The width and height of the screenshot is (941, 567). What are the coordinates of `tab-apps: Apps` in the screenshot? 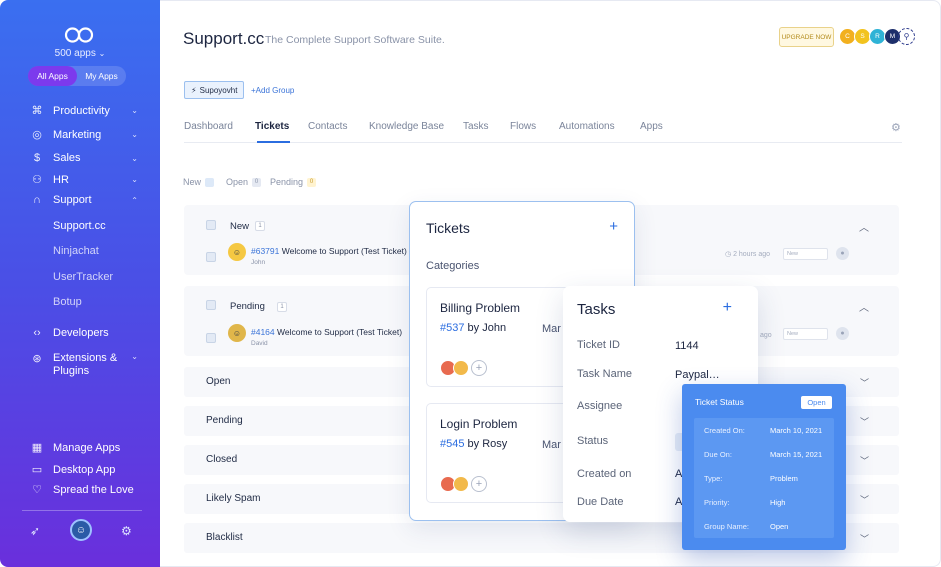 It's located at (651, 126).